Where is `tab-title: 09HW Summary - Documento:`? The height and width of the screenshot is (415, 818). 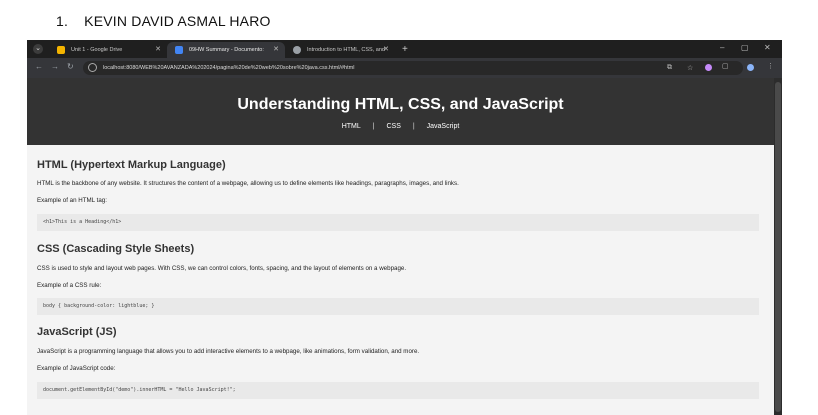 tab-title: 09HW Summary - Documento: is located at coordinates (226, 50).